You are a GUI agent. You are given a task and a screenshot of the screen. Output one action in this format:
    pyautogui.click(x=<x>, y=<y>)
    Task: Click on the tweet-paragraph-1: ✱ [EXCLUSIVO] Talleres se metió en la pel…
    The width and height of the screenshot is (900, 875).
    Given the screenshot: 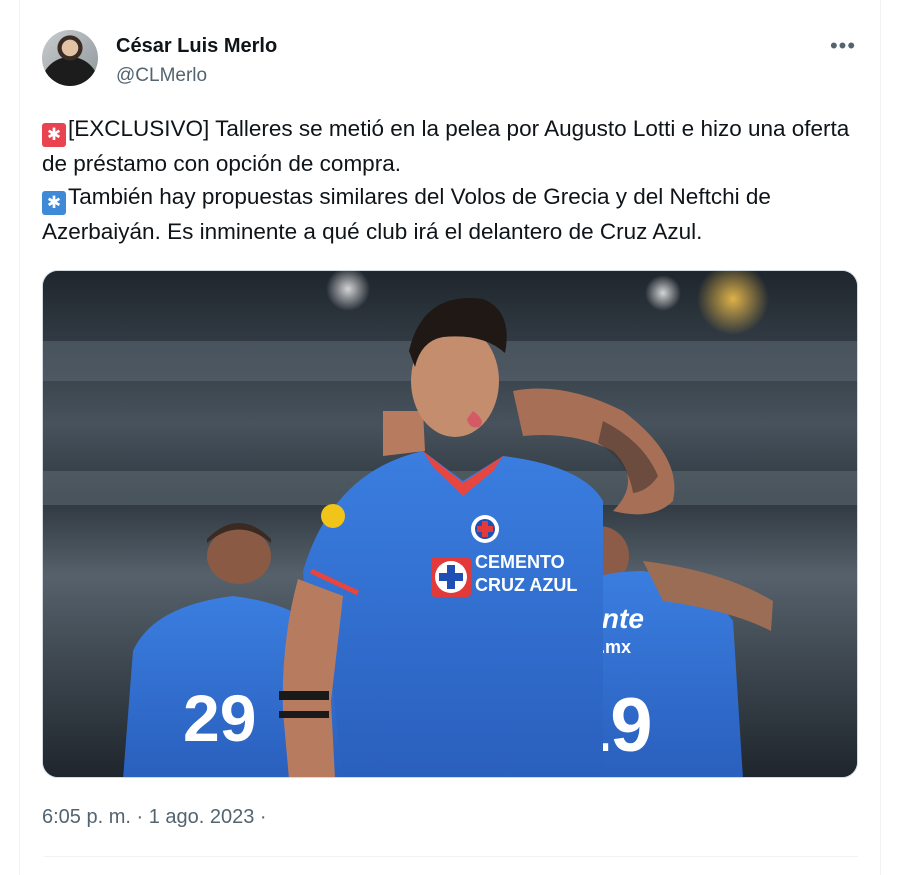 What is the action you would take?
    pyautogui.click(x=457, y=146)
    